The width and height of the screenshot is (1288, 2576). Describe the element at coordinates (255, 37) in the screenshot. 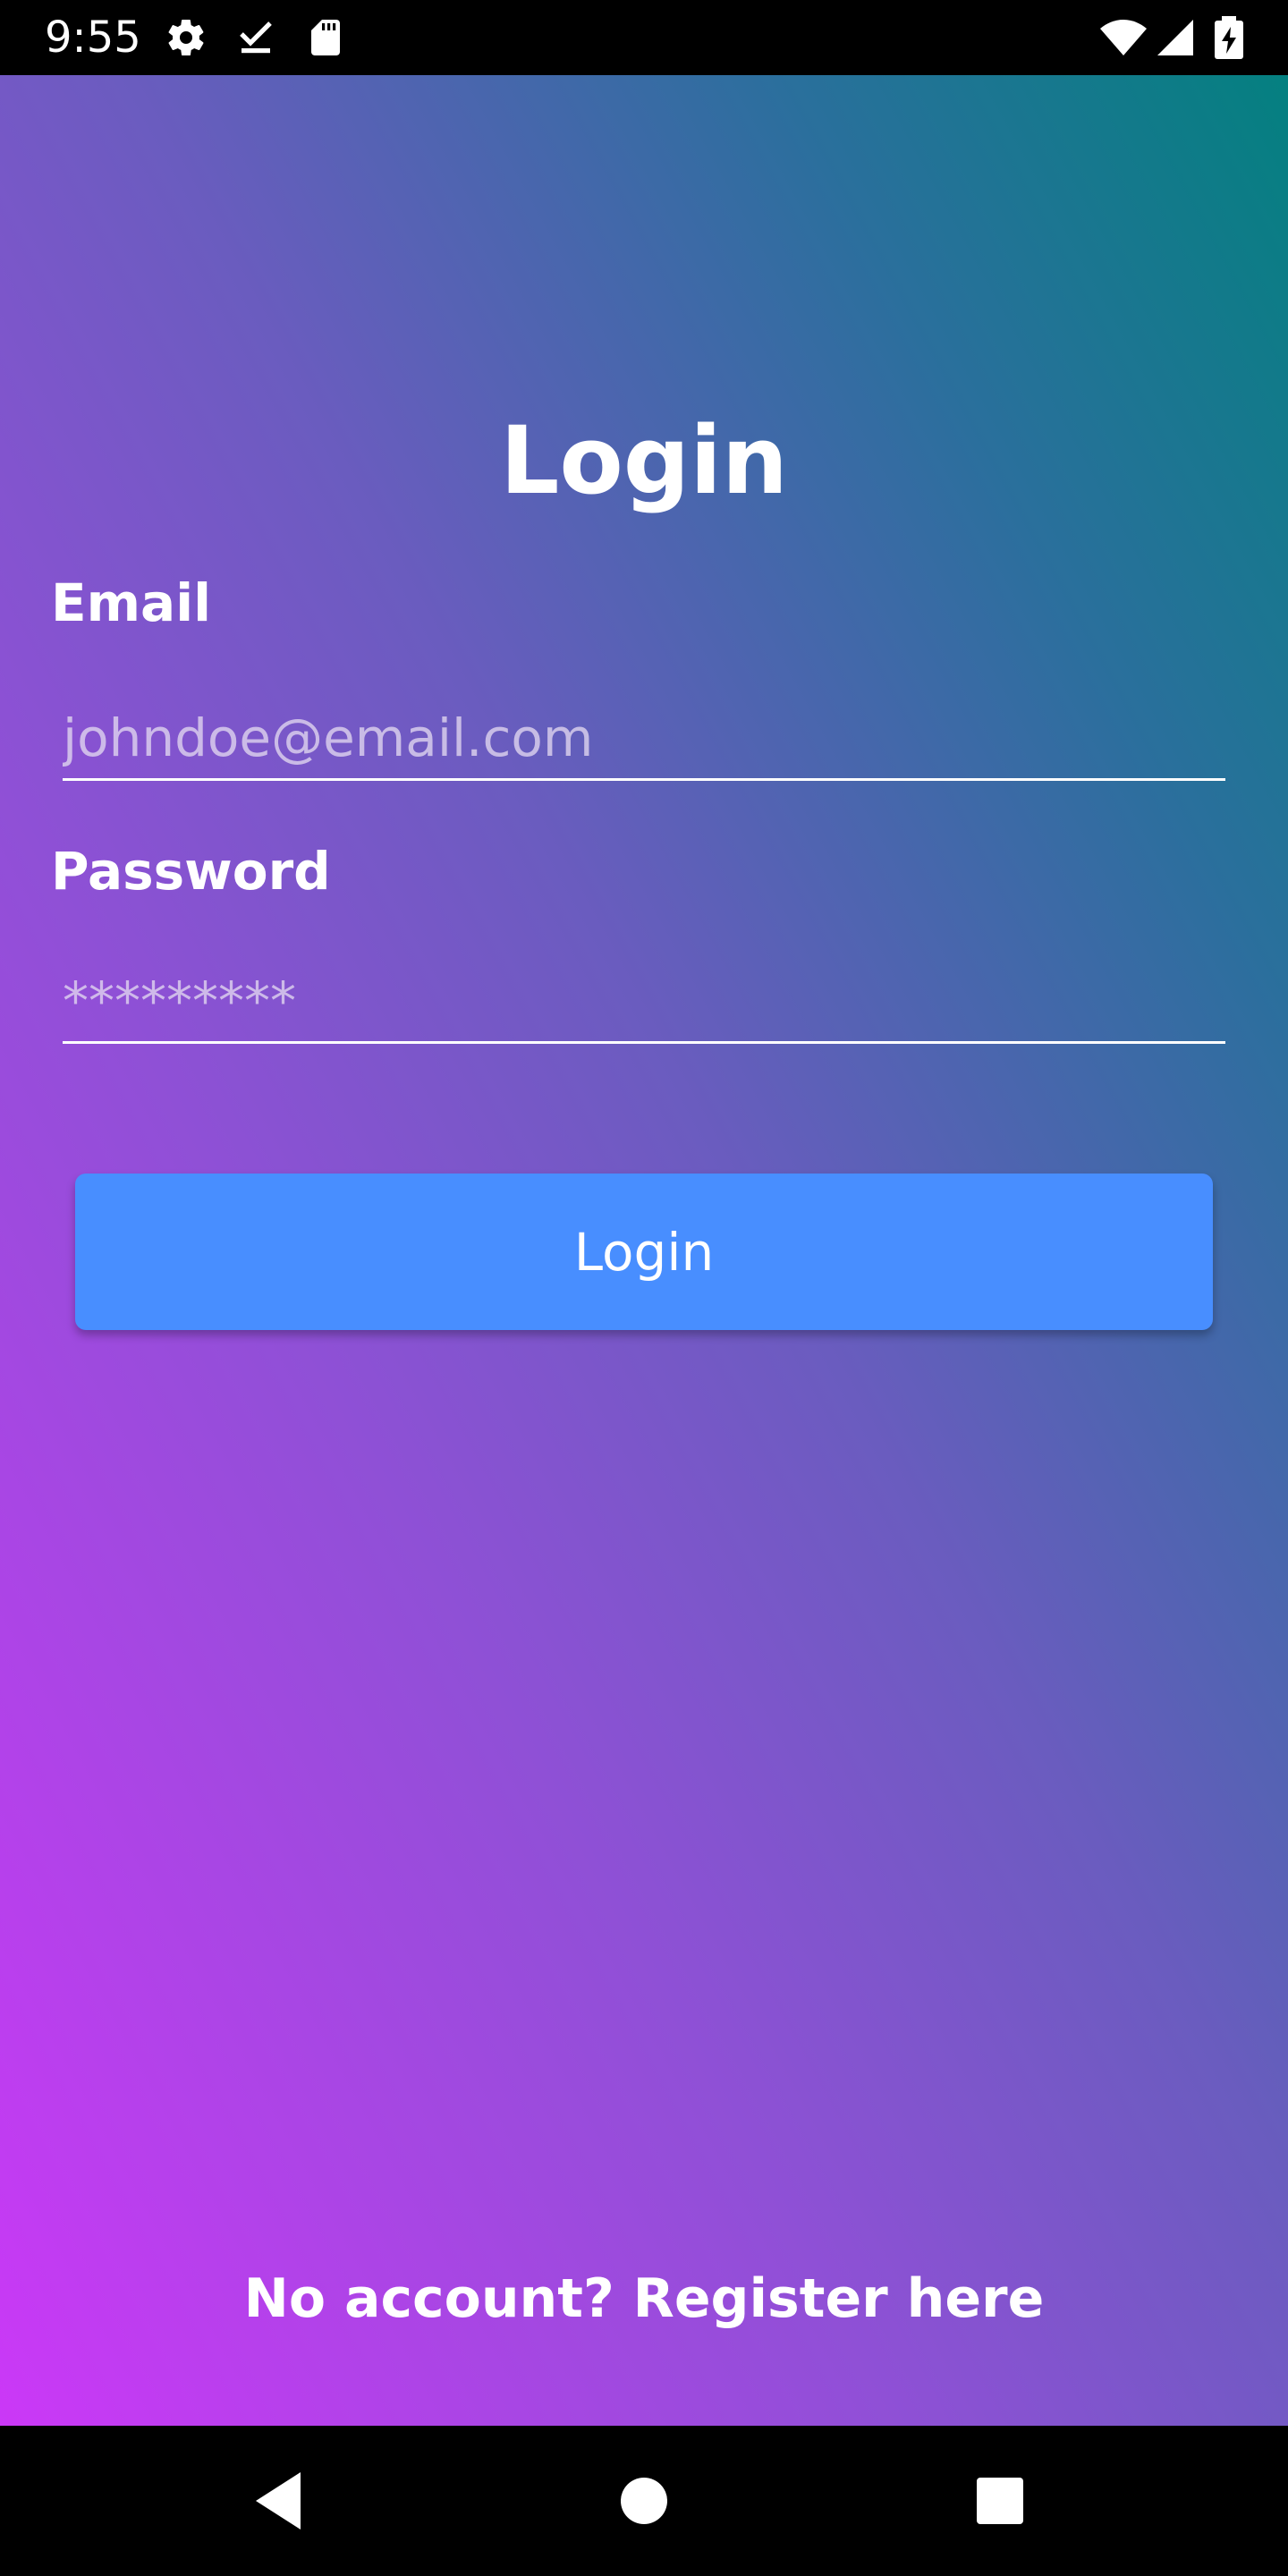

I see `download-done-icon` at that location.